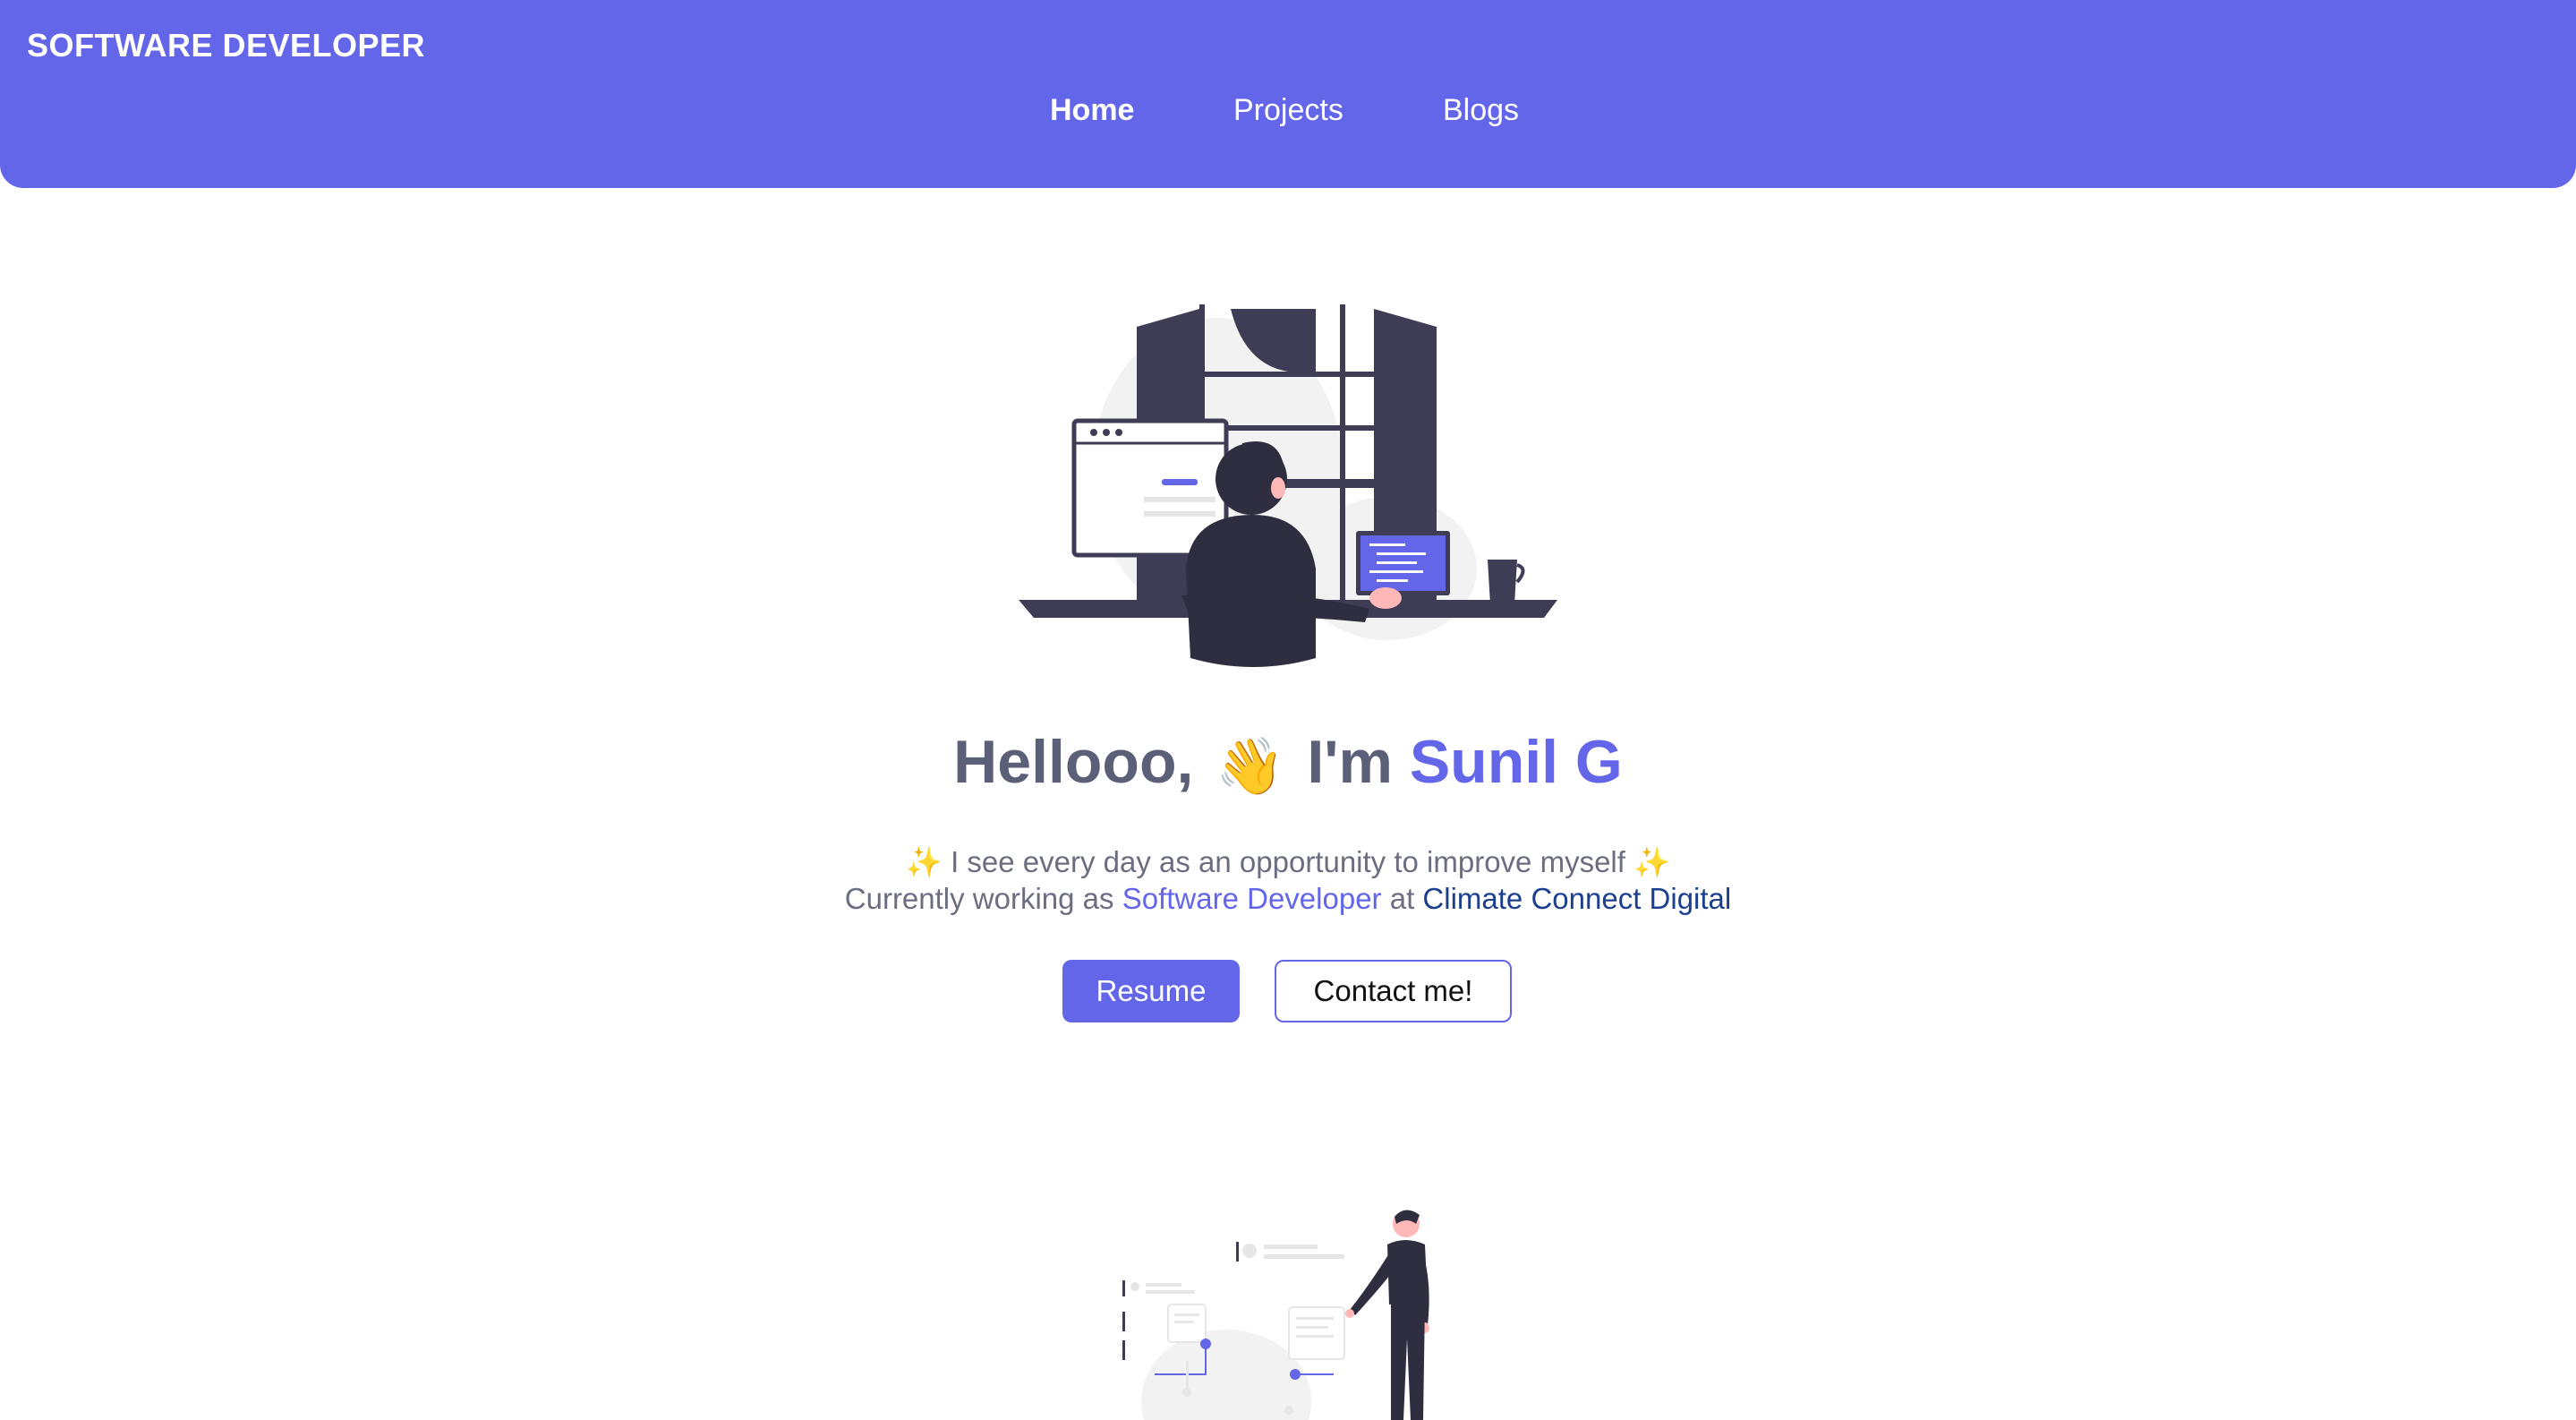  What do you see at coordinates (1576, 899) in the screenshot?
I see `company-link: Climate Connect Digital` at bounding box center [1576, 899].